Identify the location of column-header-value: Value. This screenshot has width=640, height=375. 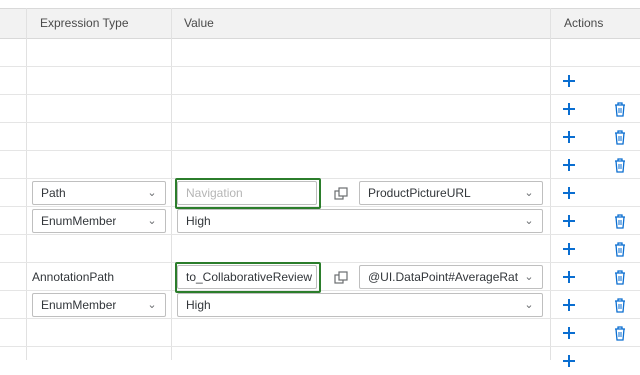
(199, 23).